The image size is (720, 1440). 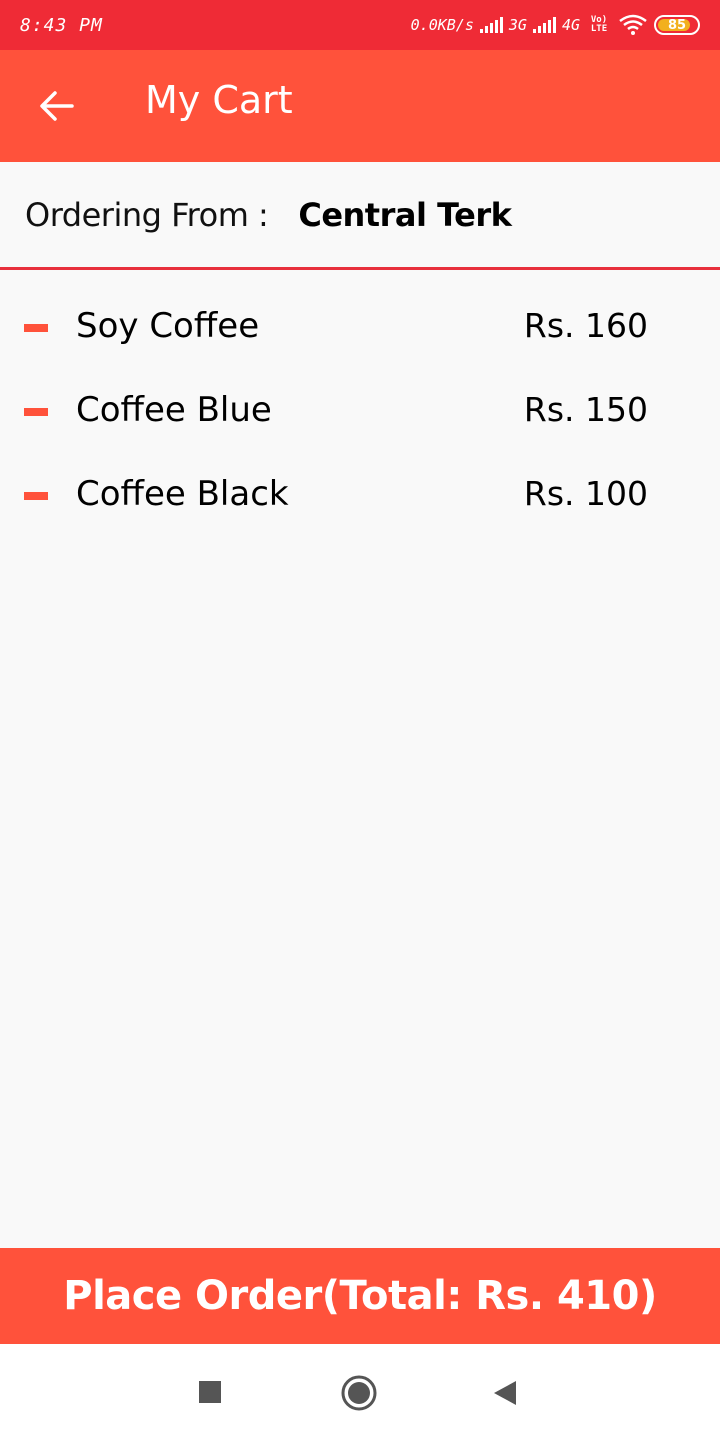 I want to click on status-bar: 8:43 PM 0.0KB/s 3G 4G Vo) LTE 85, so click(x=360, y=25).